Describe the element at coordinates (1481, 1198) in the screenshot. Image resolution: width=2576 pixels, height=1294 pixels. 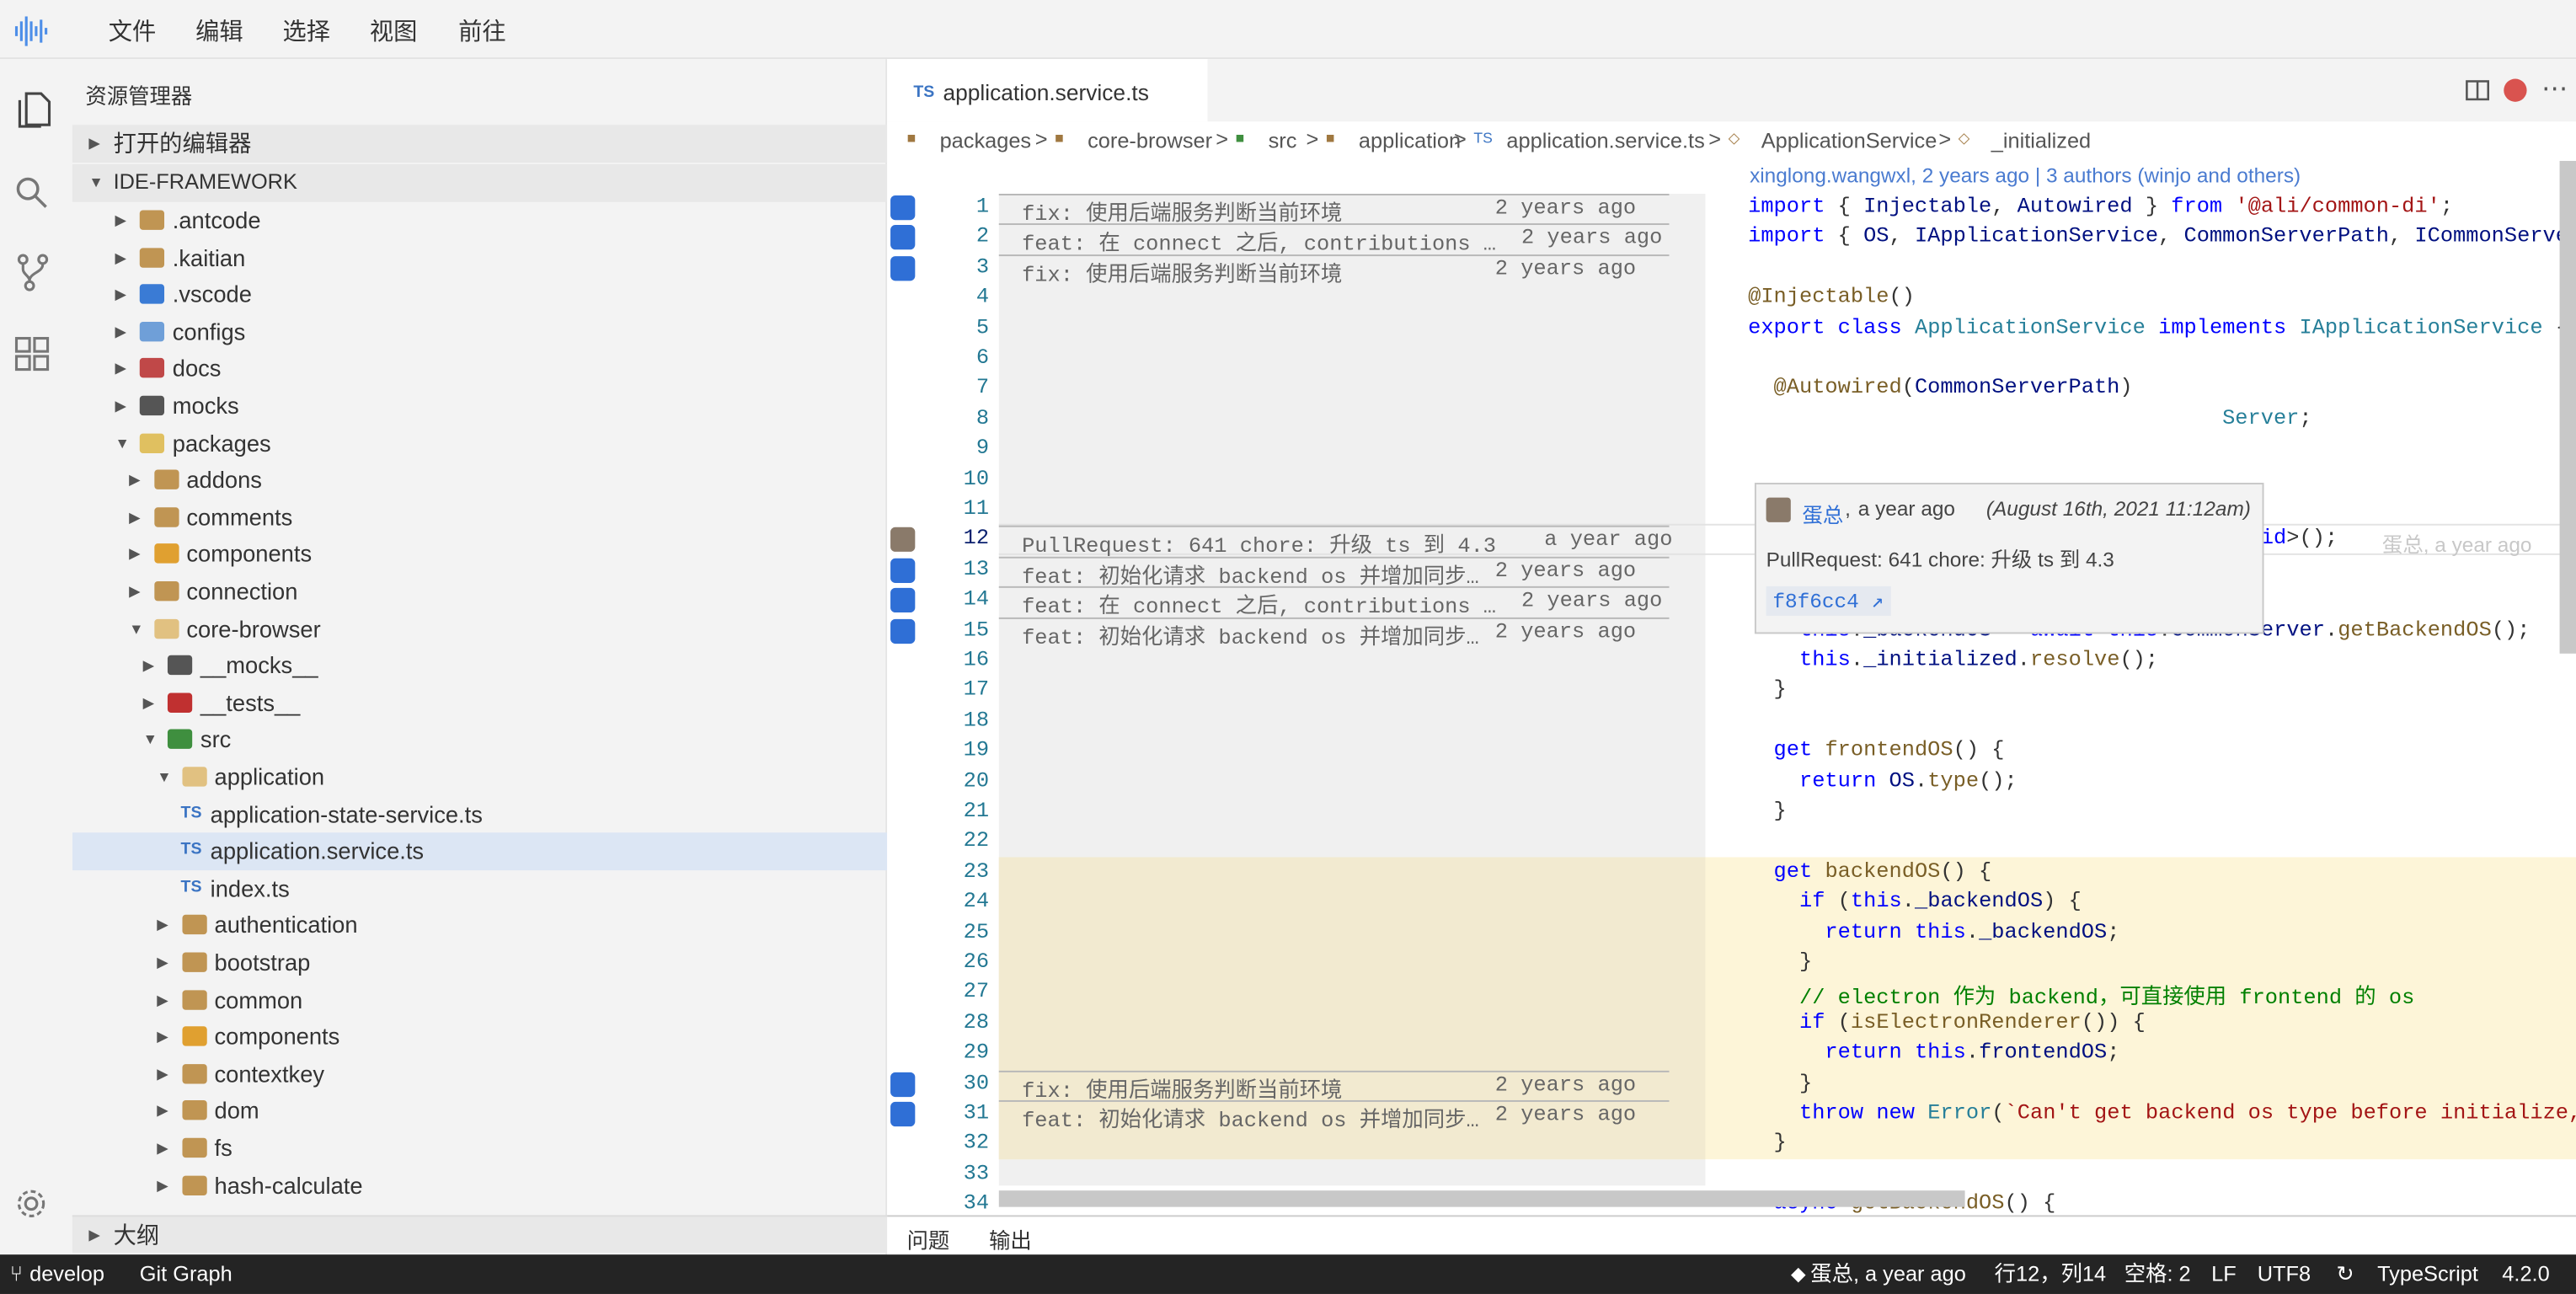
I see `horizontal-scrollbar` at that location.